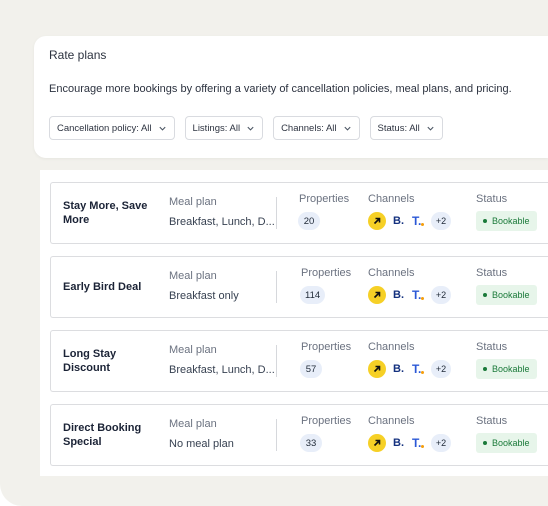  Describe the element at coordinates (78, 55) in the screenshot. I see `page-title: Rate plans` at that location.